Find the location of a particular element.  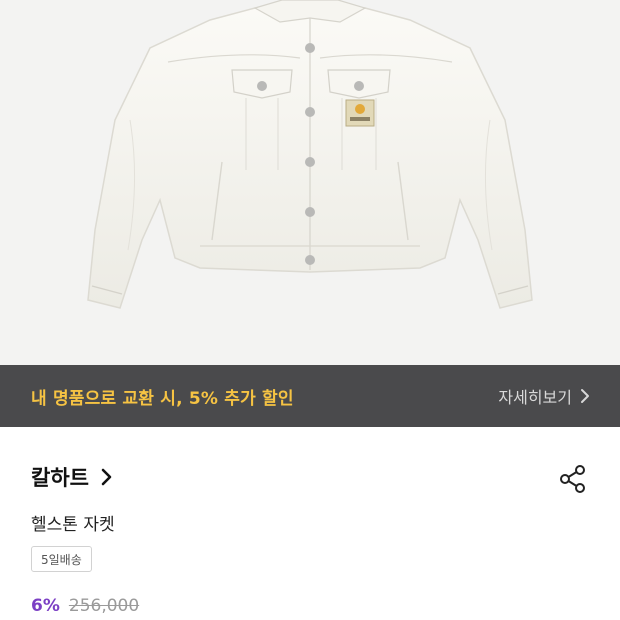

discount-rate: 6% is located at coordinates (45, 606).